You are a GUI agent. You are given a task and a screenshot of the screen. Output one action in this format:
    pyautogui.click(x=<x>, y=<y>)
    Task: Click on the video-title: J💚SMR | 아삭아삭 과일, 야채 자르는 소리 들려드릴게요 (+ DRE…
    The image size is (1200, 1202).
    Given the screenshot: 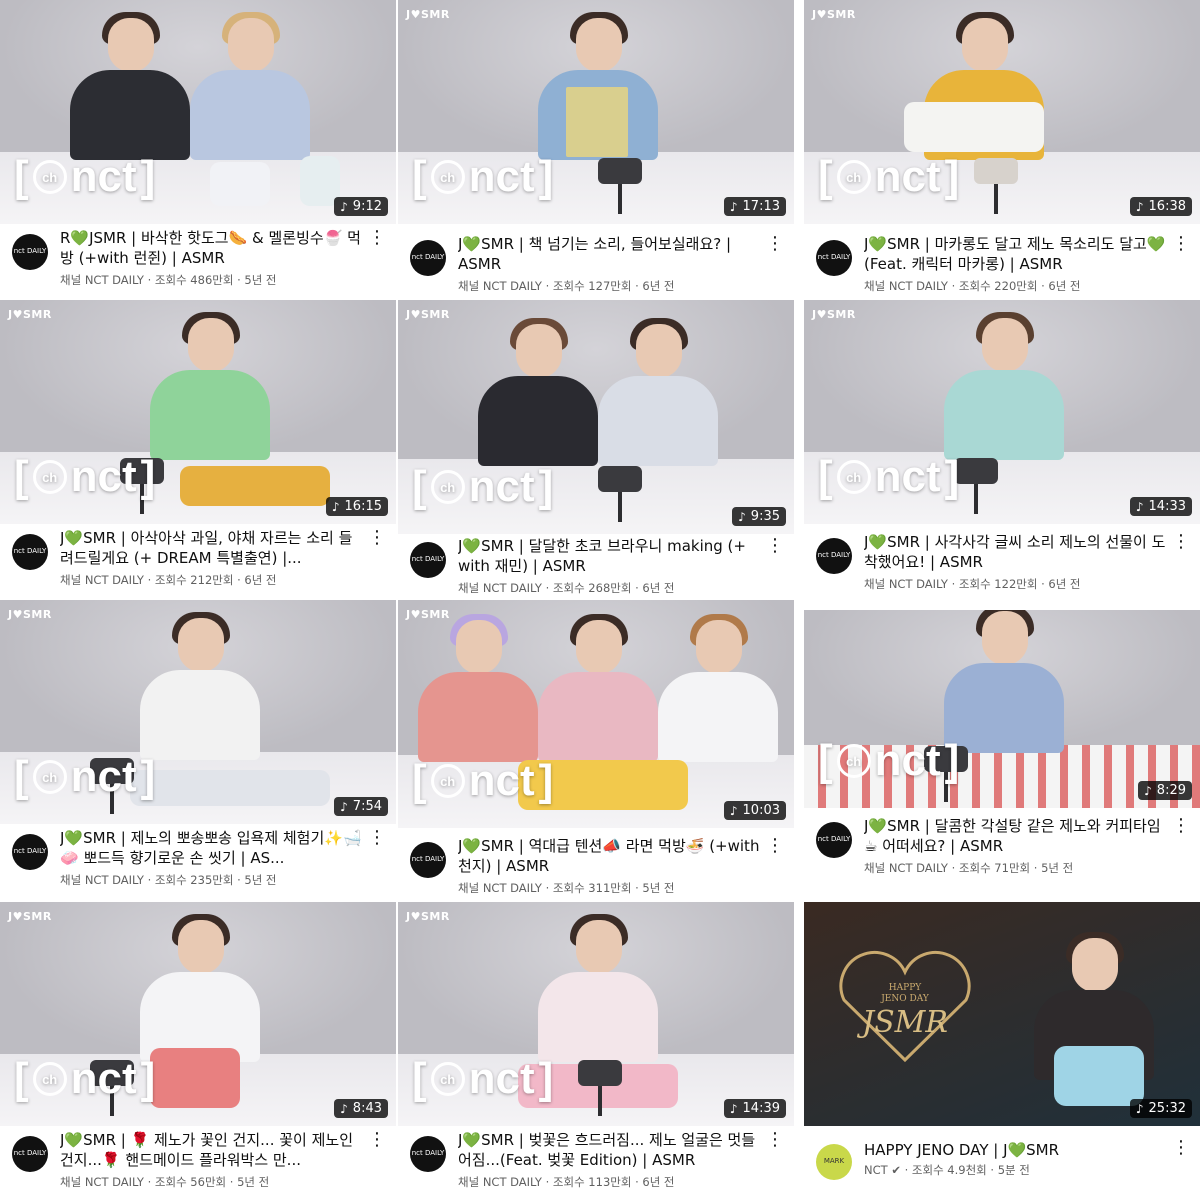 What is the action you would take?
    pyautogui.click(x=211, y=548)
    